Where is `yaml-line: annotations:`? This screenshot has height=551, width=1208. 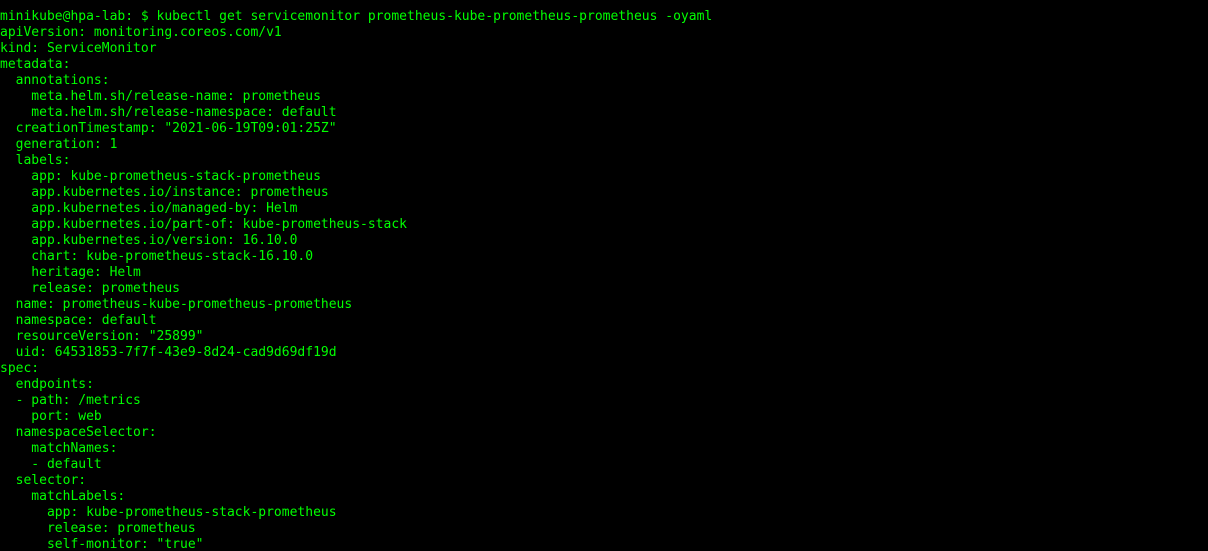
yaml-line: annotations: is located at coordinates (55, 80).